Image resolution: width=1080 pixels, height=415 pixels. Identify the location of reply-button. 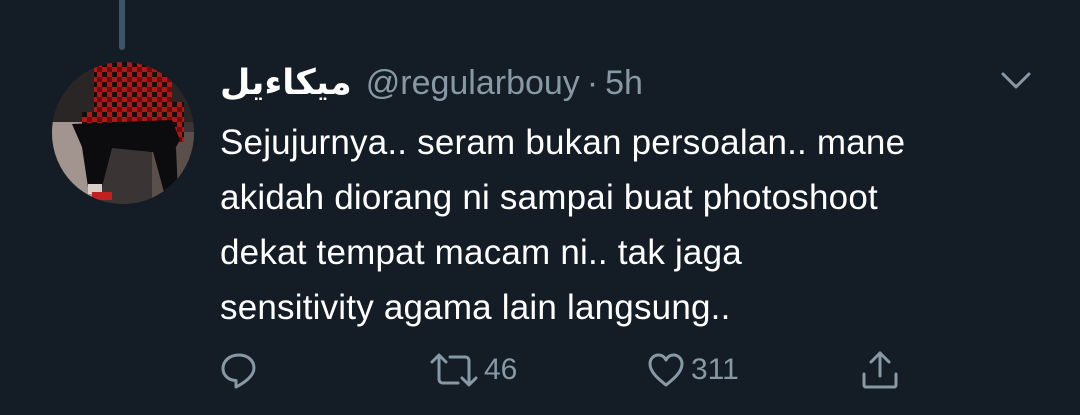
(239, 370).